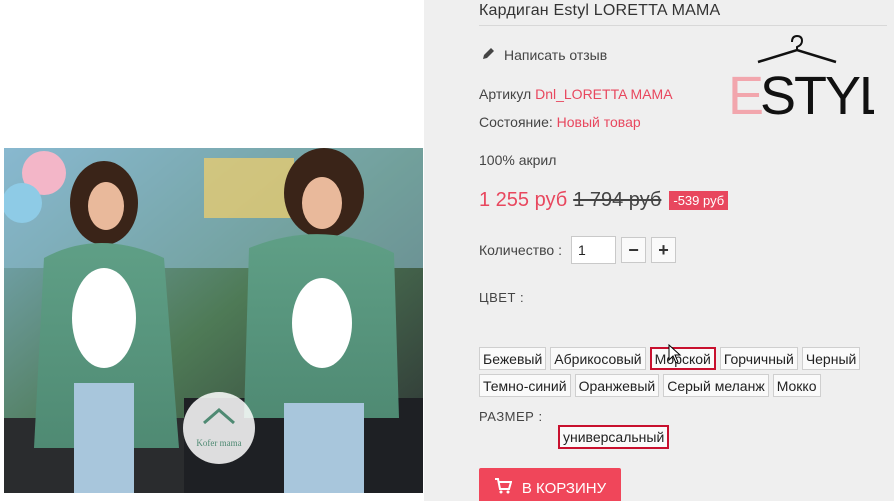 The image size is (894, 501). What do you see at coordinates (505, 94) in the screenshot?
I see `sku-label: Артикул` at bounding box center [505, 94].